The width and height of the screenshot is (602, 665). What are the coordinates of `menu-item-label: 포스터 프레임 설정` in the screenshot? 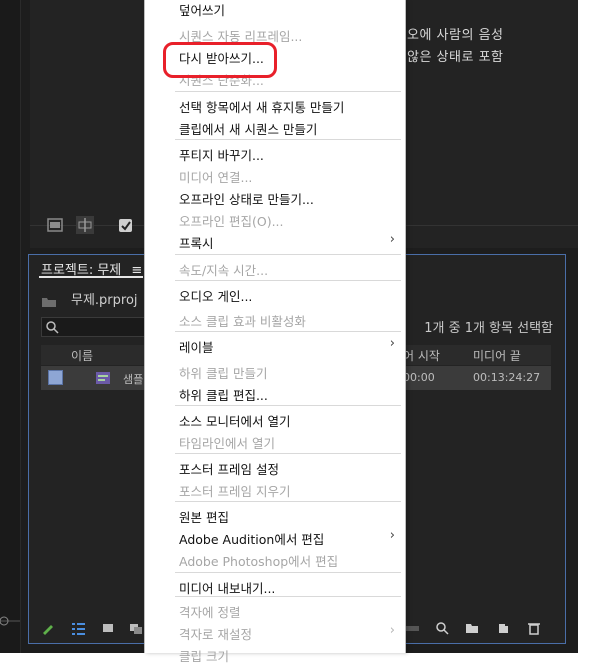 It's located at (229, 469).